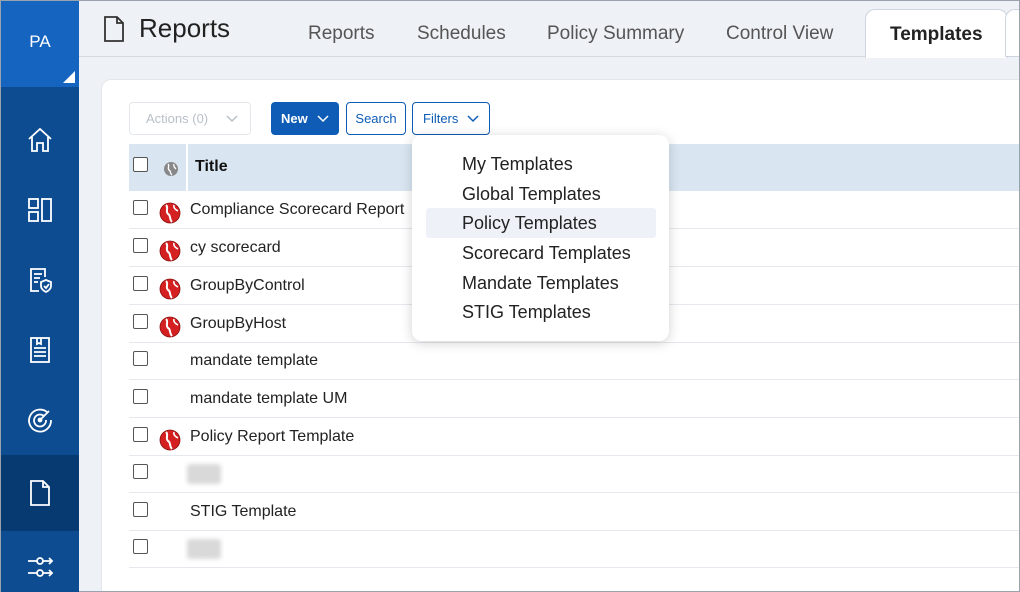  Describe the element at coordinates (541, 164) in the screenshot. I see `filter-my-templates: My Templates` at that location.